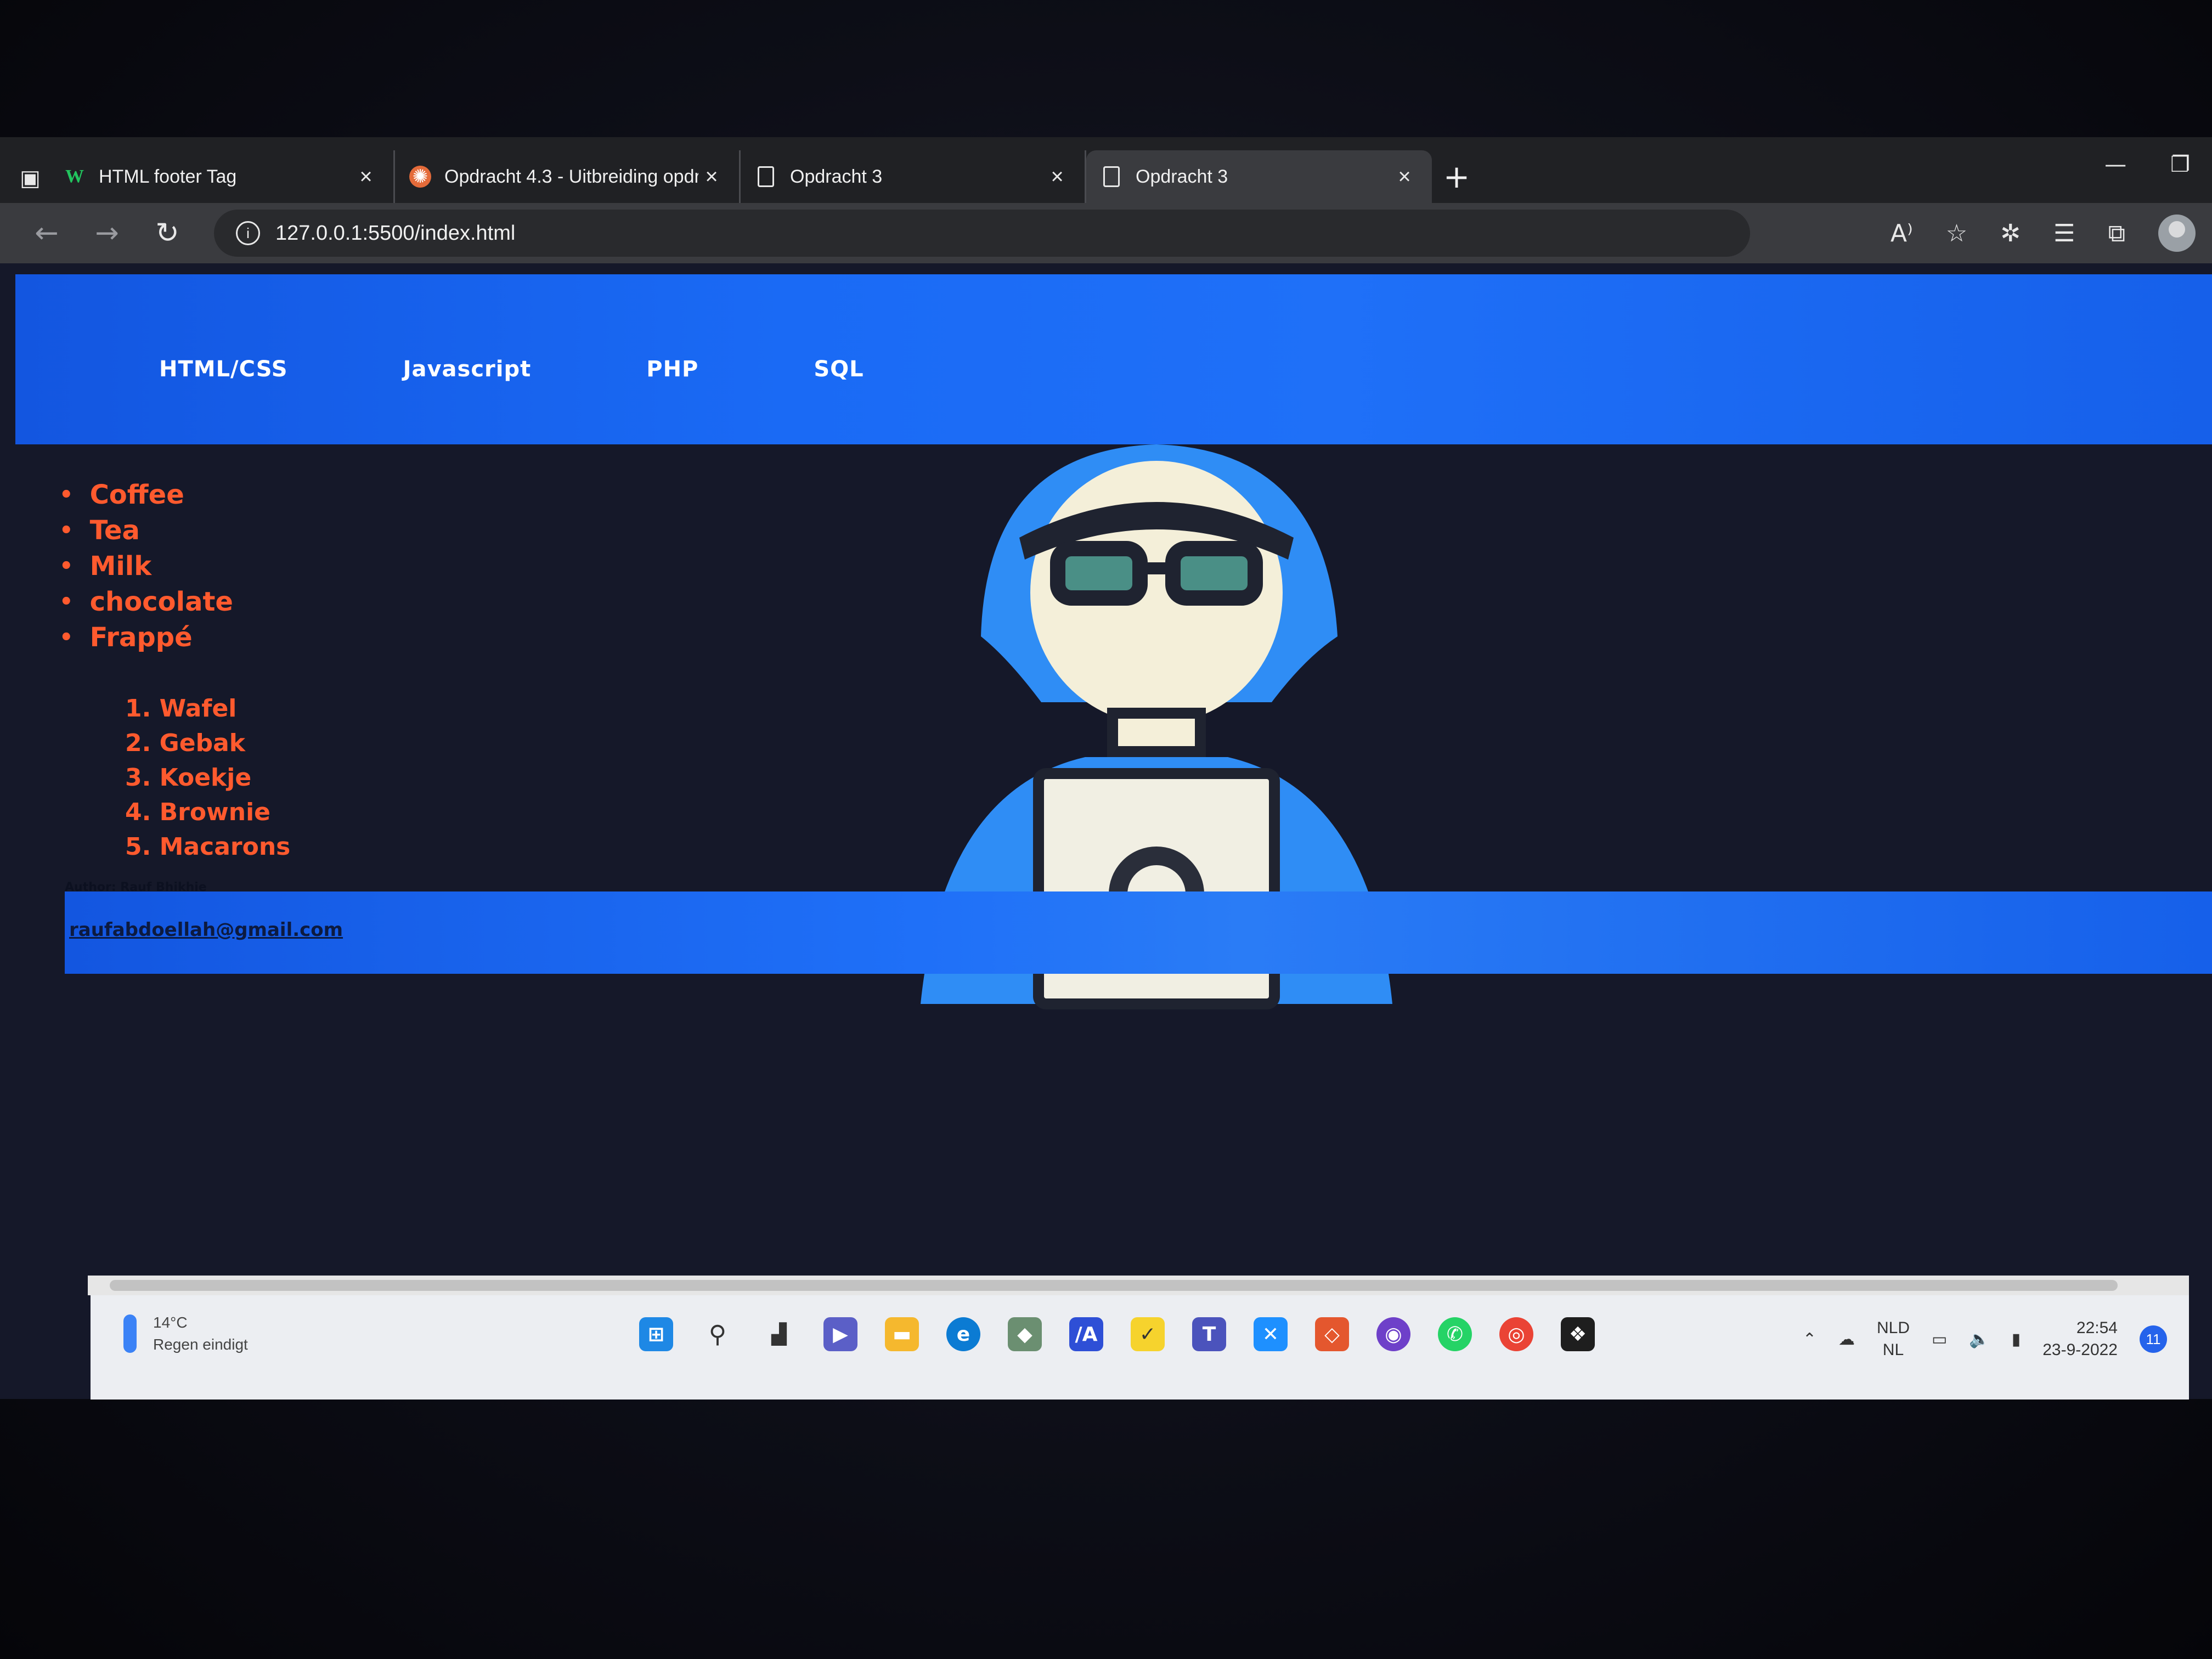  What do you see at coordinates (146, 602) in the screenshot?
I see `list-item: chocolate` at bounding box center [146, 602].